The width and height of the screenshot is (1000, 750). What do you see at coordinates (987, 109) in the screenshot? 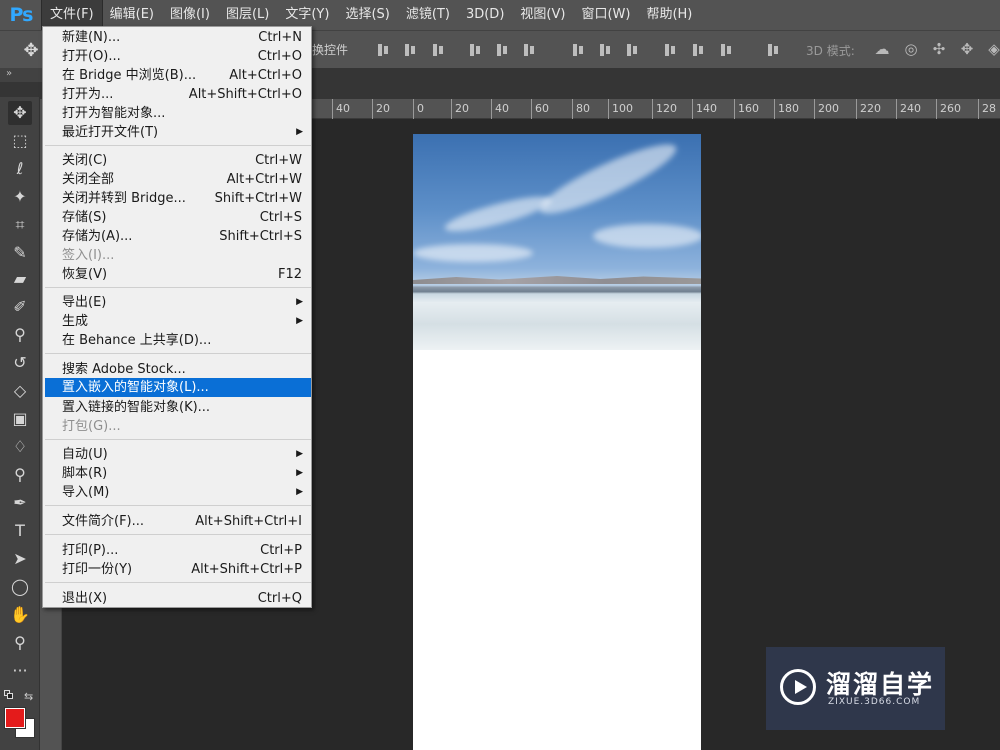
I see `ruler-tick: 28` at bounding box center [987, 109].